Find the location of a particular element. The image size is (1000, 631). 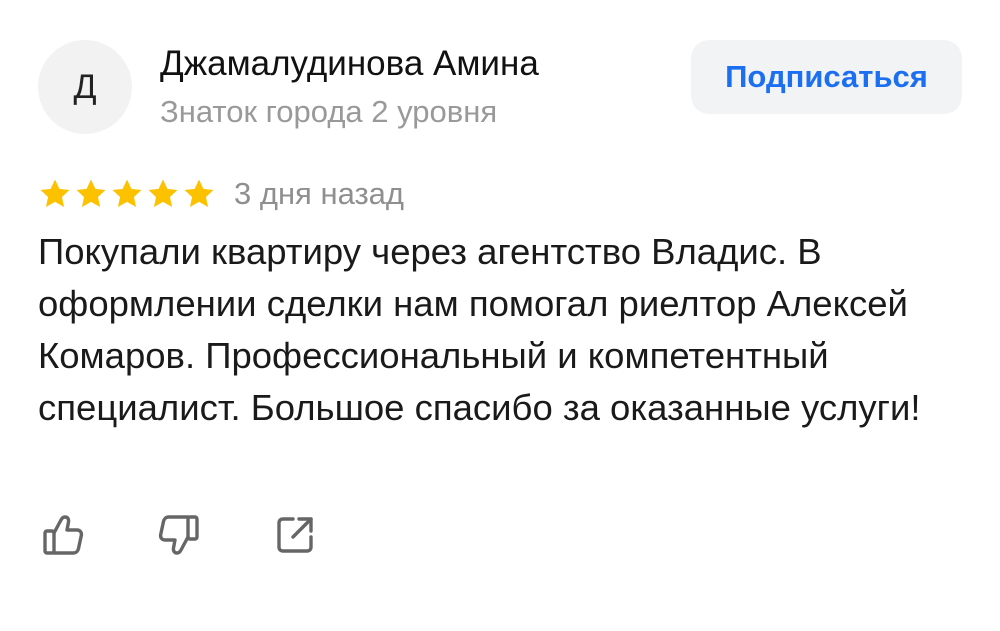

author-name: Джамалудинова Амина is located at coordinates (349, 64).